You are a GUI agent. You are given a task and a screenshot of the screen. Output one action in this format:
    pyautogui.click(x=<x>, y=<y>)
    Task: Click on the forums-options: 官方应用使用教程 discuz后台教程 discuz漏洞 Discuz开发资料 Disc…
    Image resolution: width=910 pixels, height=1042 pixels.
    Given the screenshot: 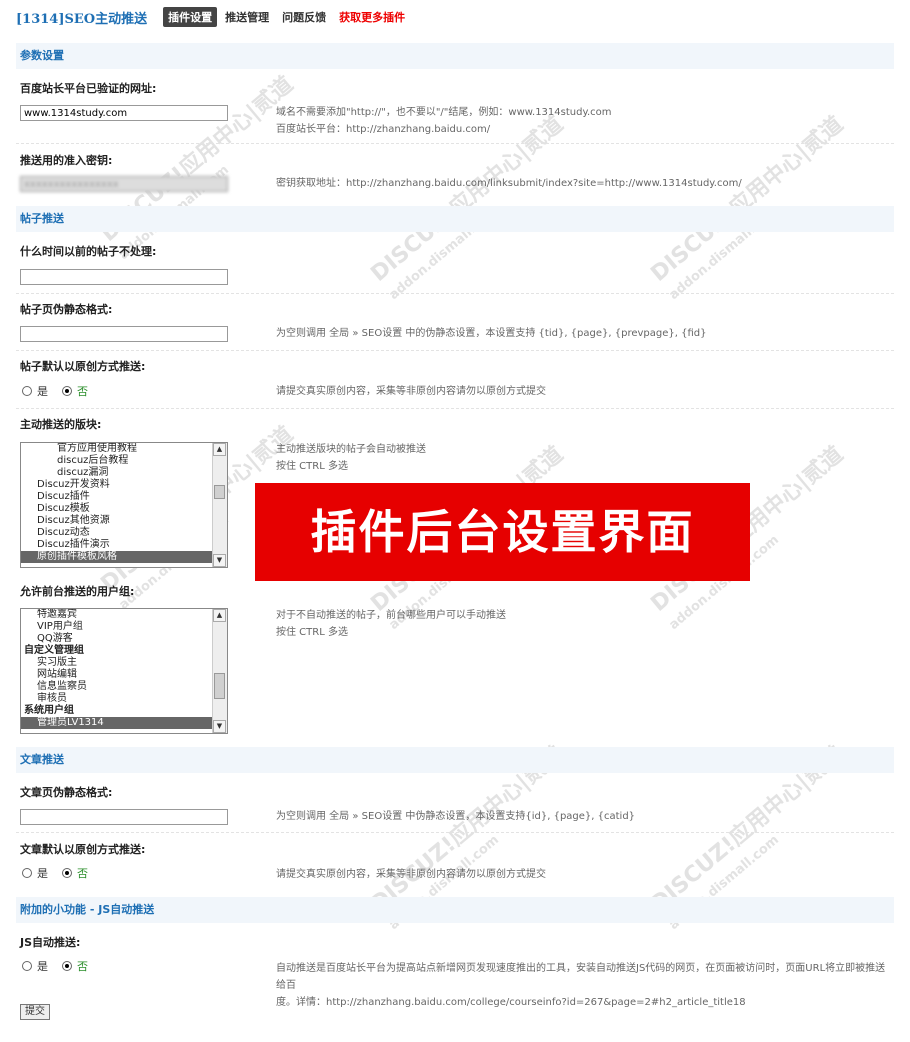 What is the action you would take?
    pyautogui.click(x=117, y=505)
    